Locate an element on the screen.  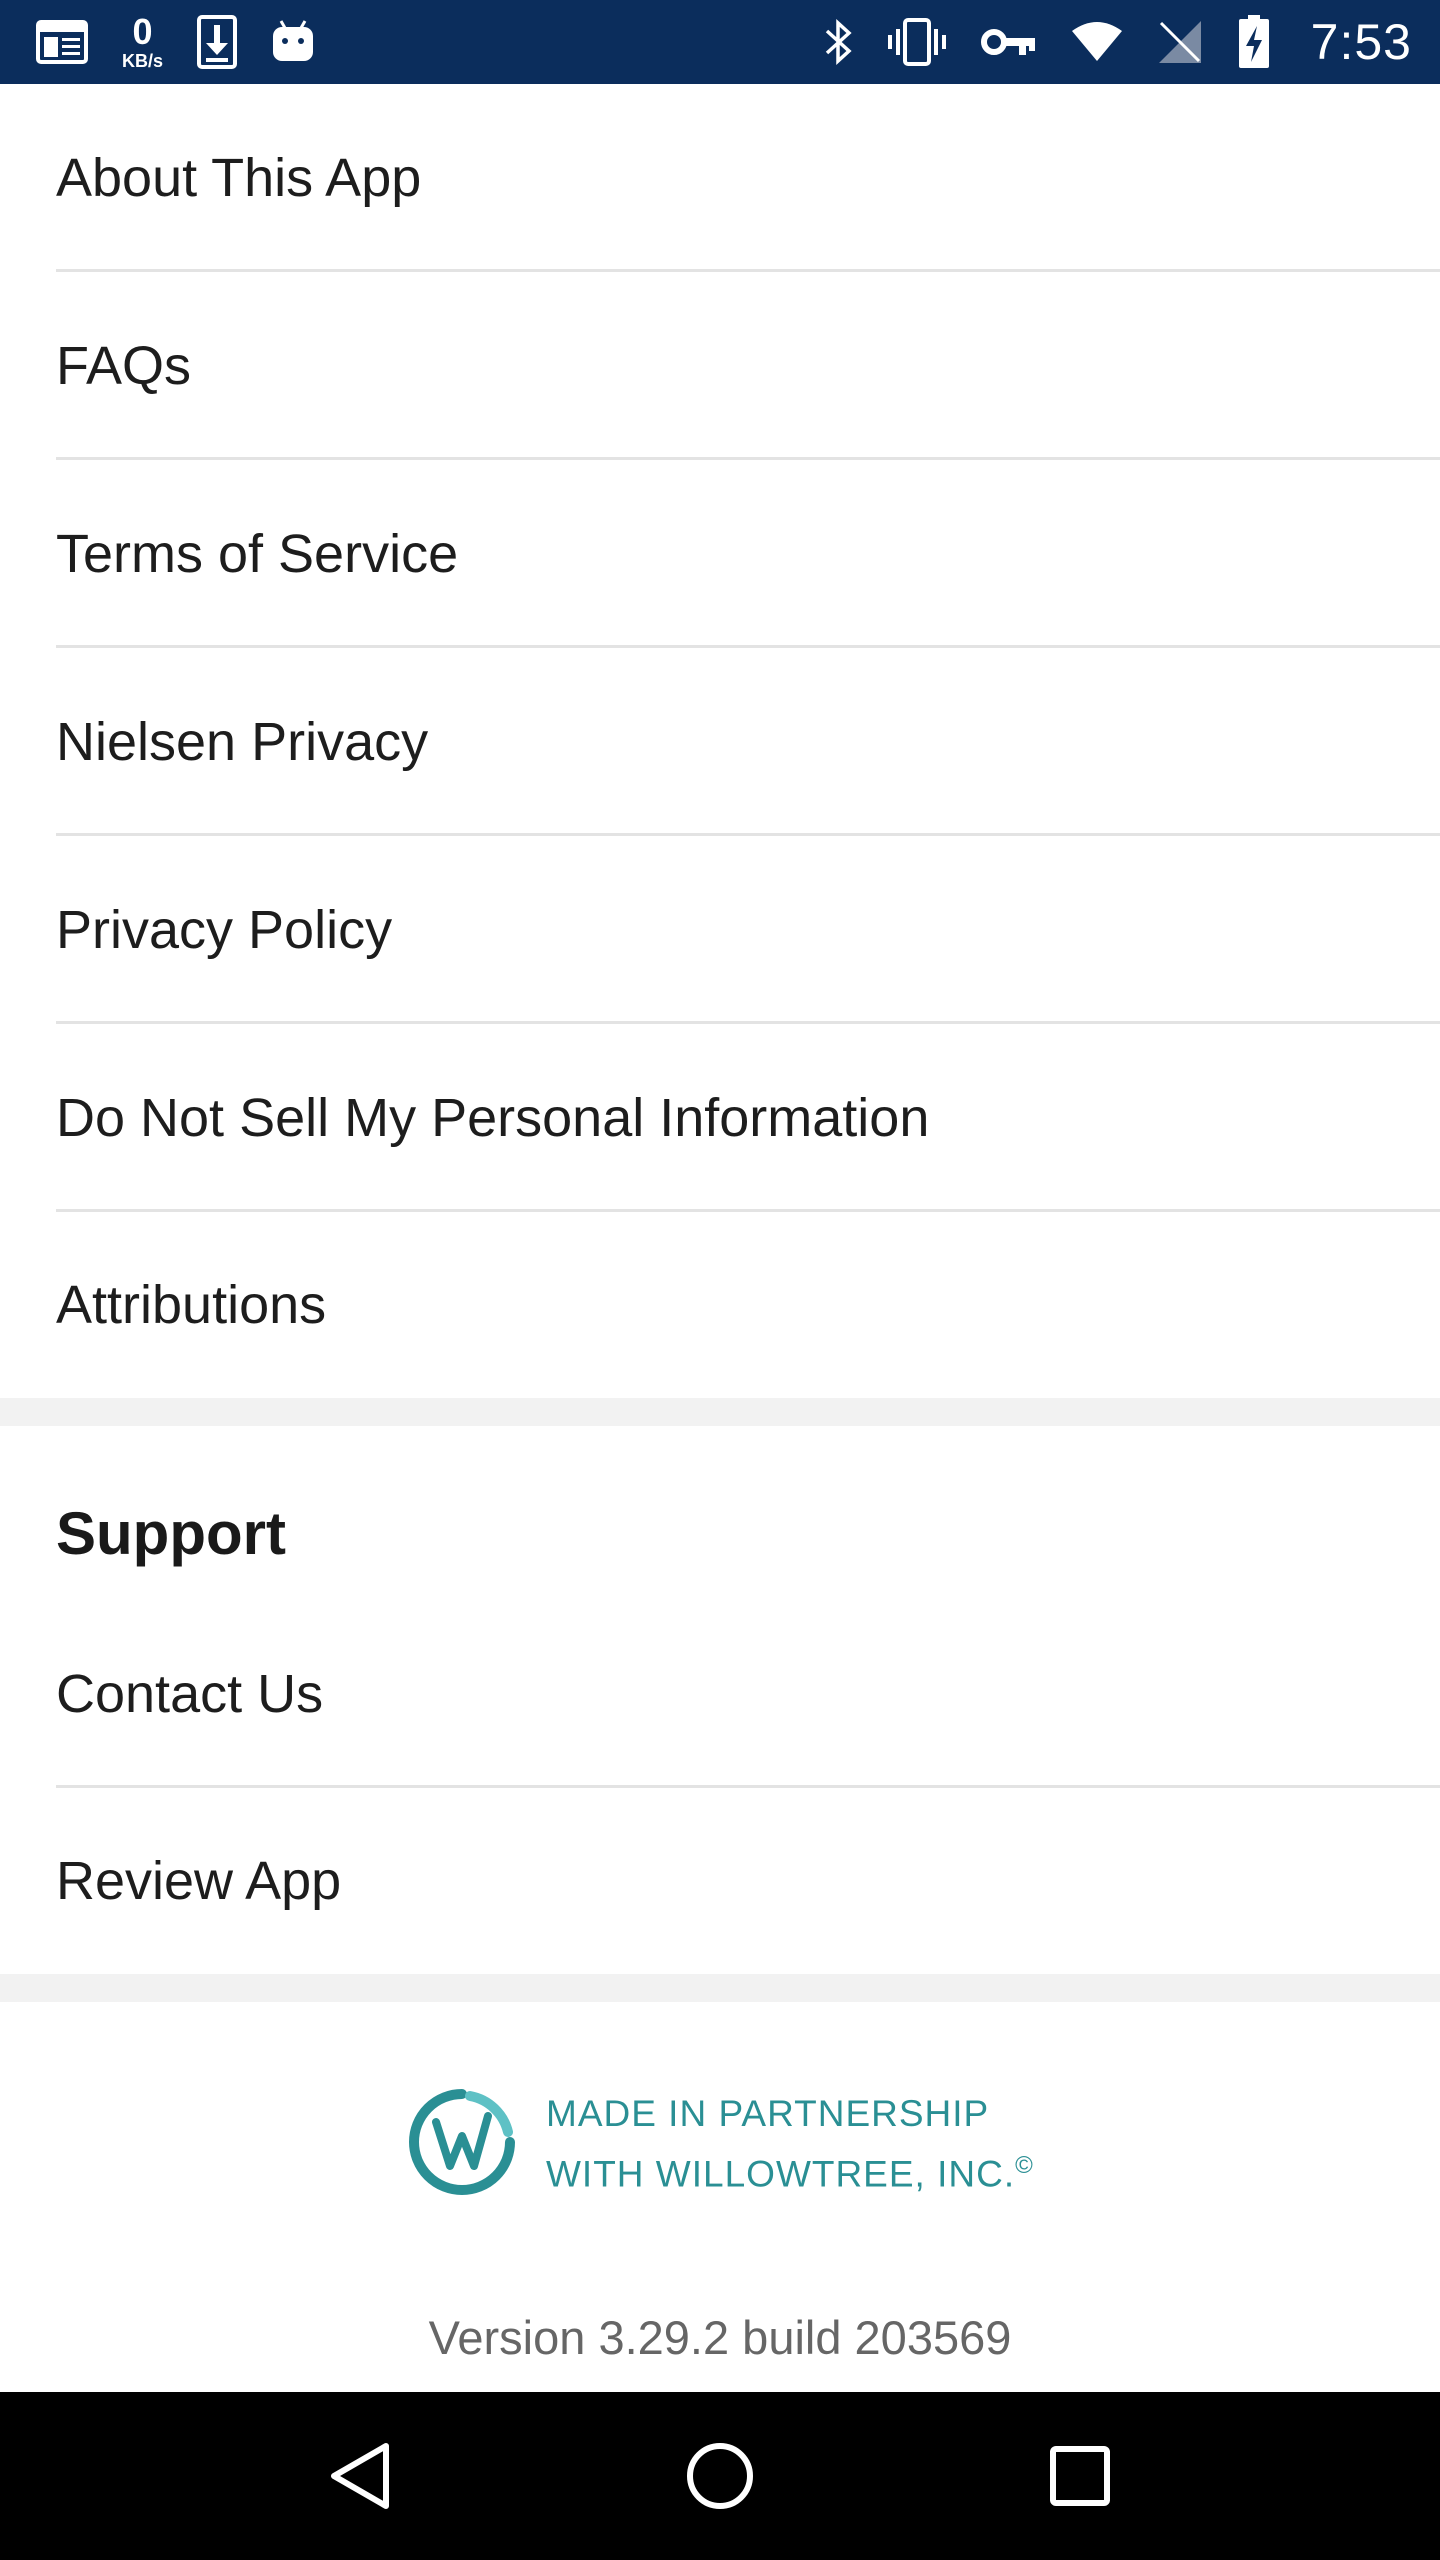
menu-item-label: Contact Us is located at coordinates (190, 1694).